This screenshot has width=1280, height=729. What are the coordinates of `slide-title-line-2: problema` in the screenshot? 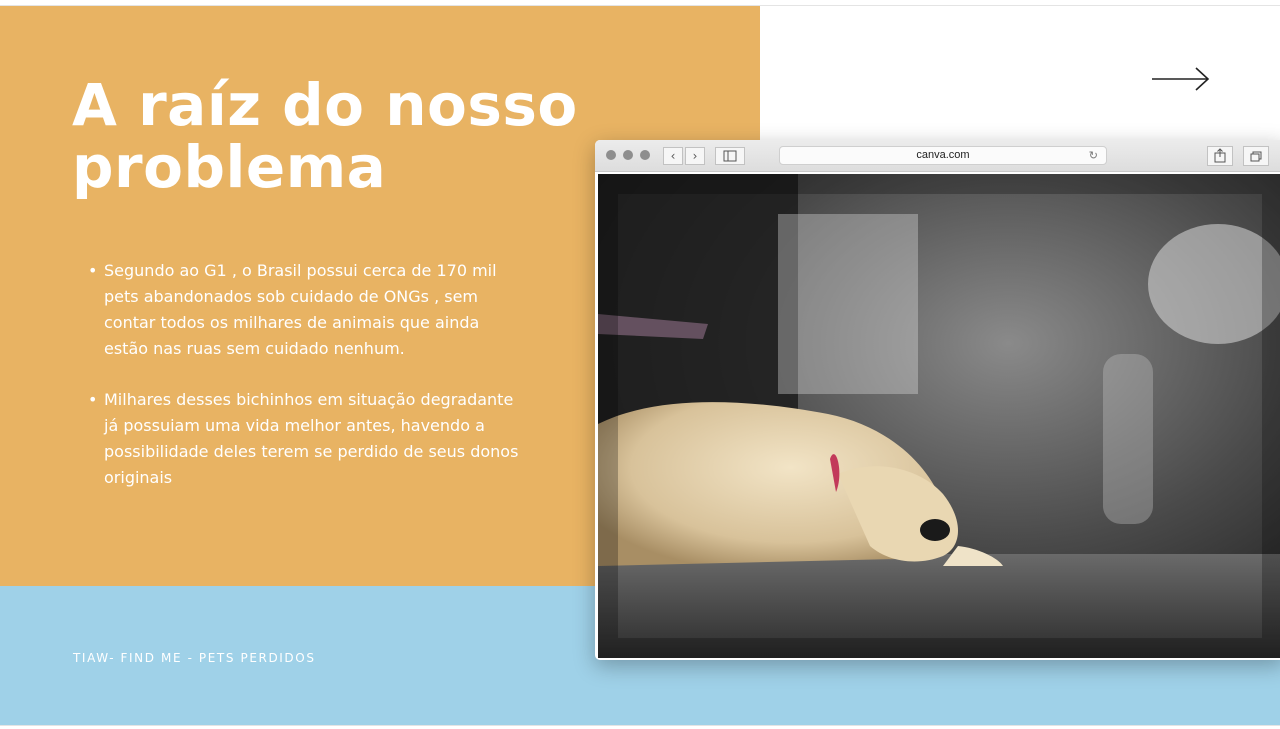 It's located at (229, 167).